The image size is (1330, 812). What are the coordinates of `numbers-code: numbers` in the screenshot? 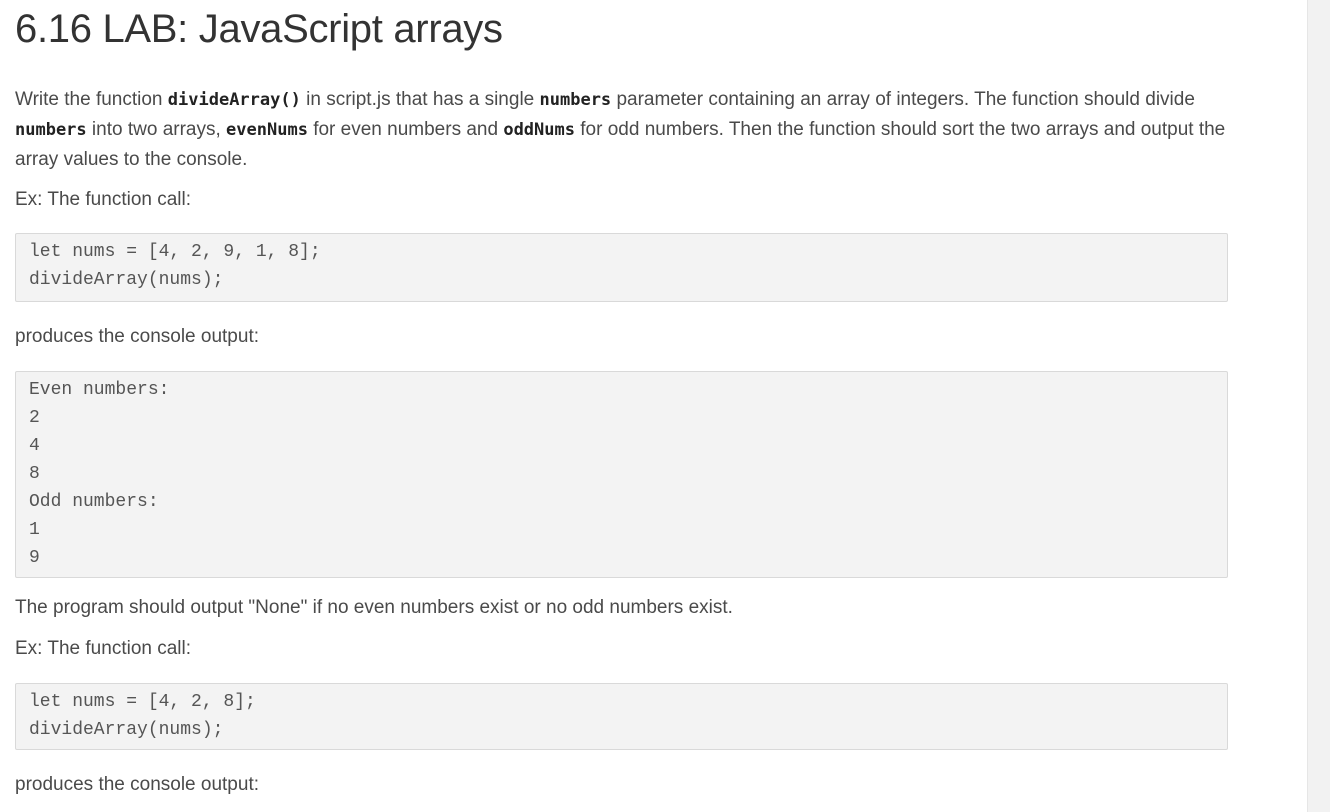 It's located at (51, 130).